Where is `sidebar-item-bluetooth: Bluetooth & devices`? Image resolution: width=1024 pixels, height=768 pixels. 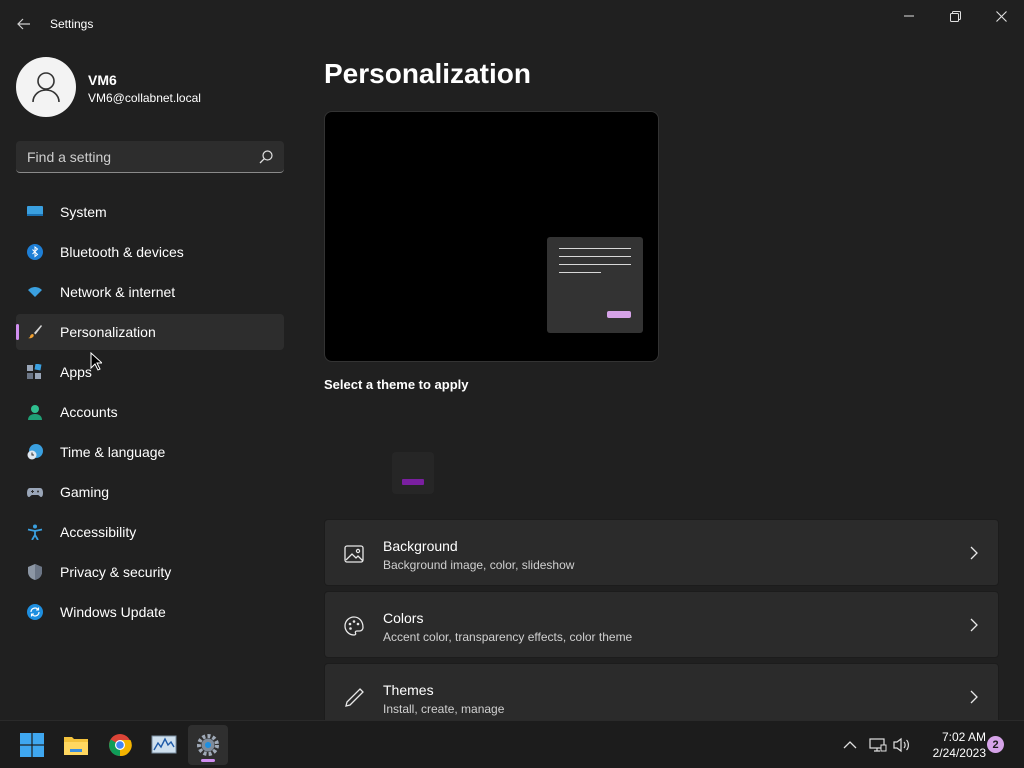 sidebar-item-bluetooth: Bluetooth & devices is located at coordinates (150, 252).